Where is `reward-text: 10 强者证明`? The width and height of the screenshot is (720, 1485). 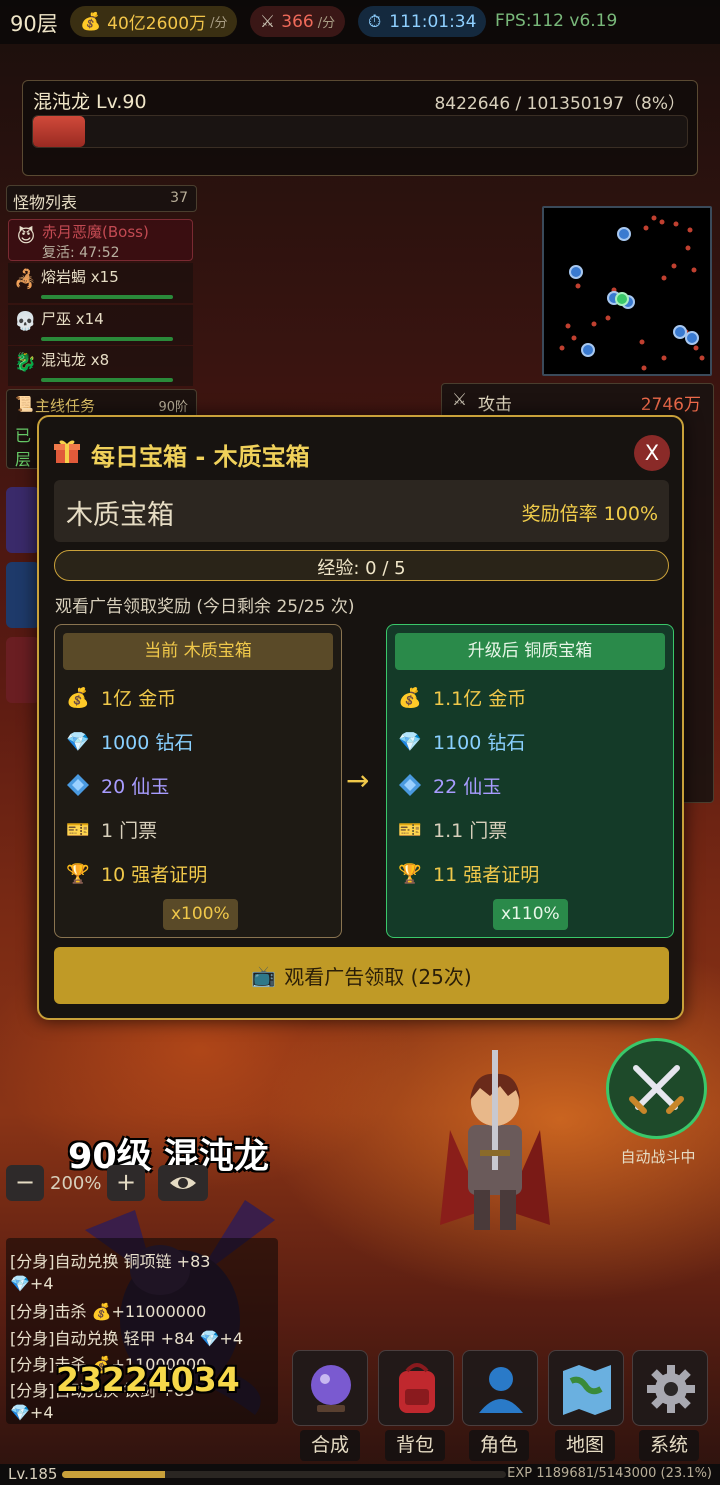 reward-text: 10 强者证明 is located at coordinates (154, 874).